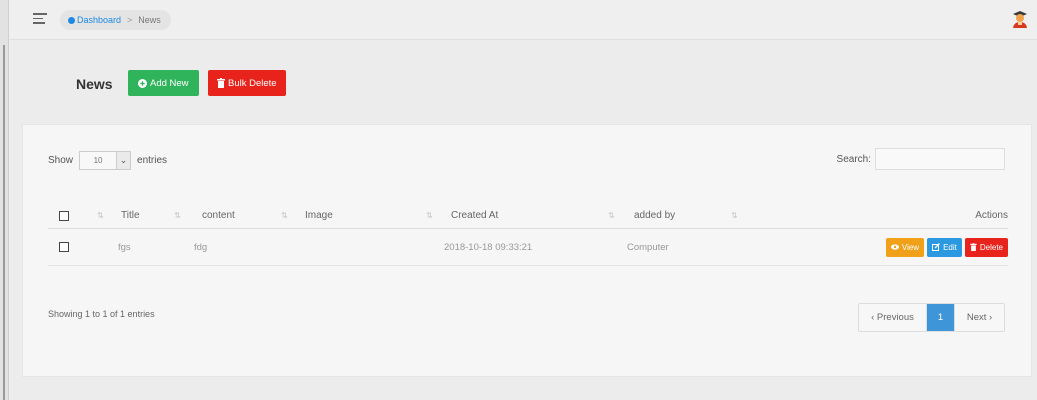  Describe the element at coordinates (169, 83) in the screenshot. I see `add-new-label: Add New` at that location.